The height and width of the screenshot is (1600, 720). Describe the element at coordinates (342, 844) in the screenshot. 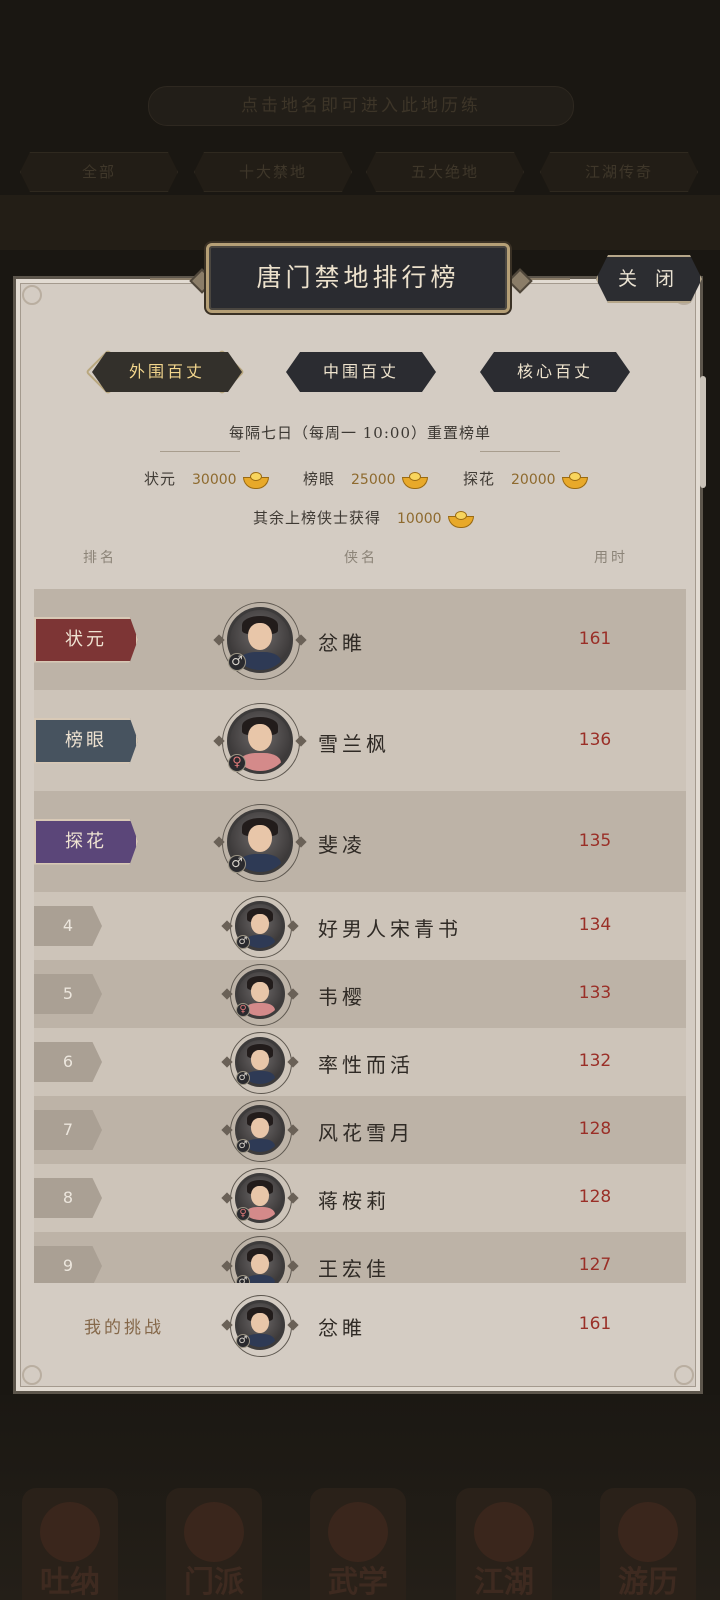

I see `player-name: 斐凌` at that location.